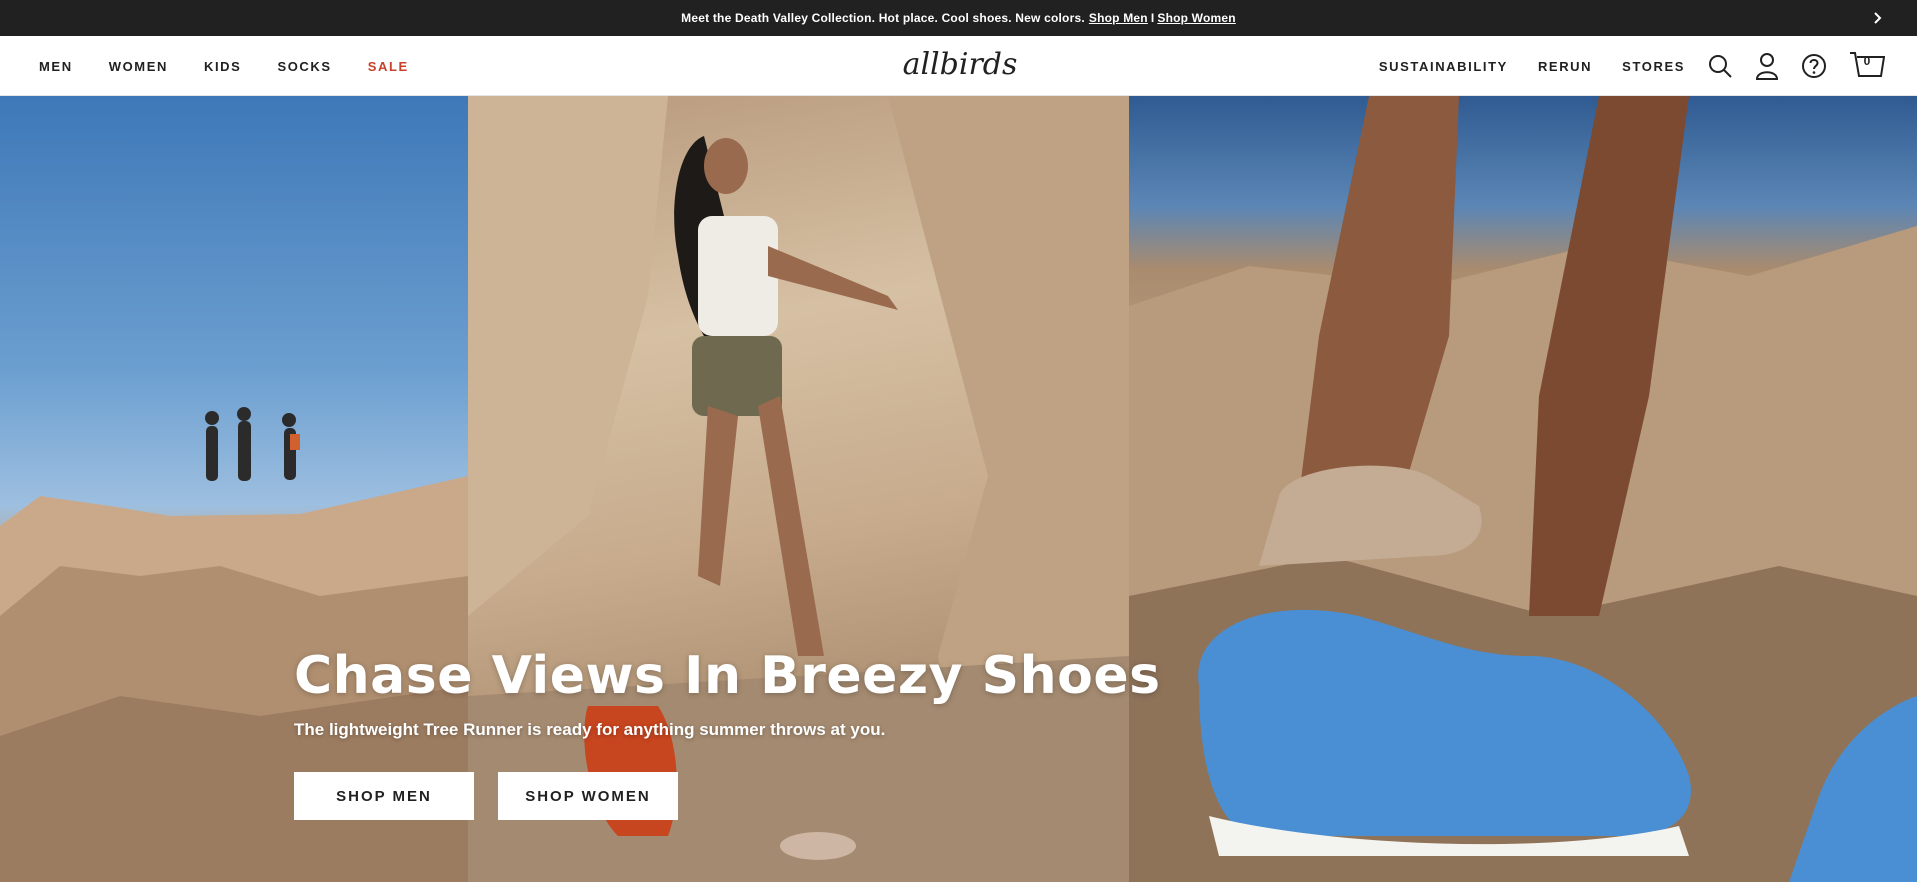 The height and width of the screenshot is (882, 1917). Describe the element at coordinates (1653, 66) in the screenshot. I see `nav-item-stores: STORES` at that location.